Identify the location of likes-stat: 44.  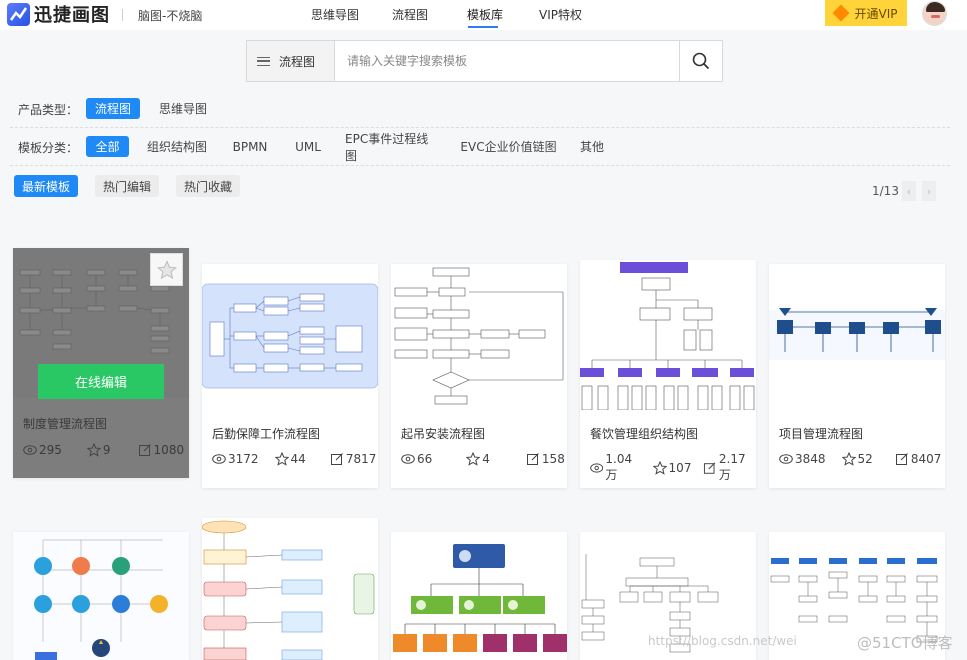
(290, 459).